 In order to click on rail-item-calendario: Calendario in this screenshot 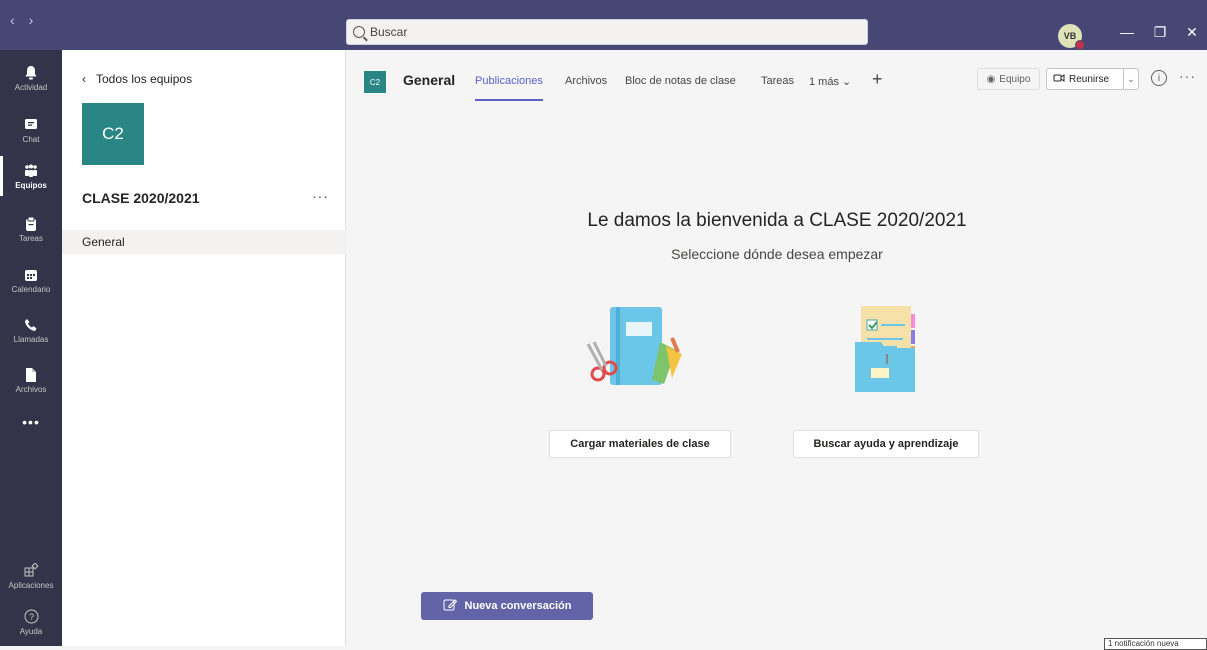, I will do `click(31, 280)`.